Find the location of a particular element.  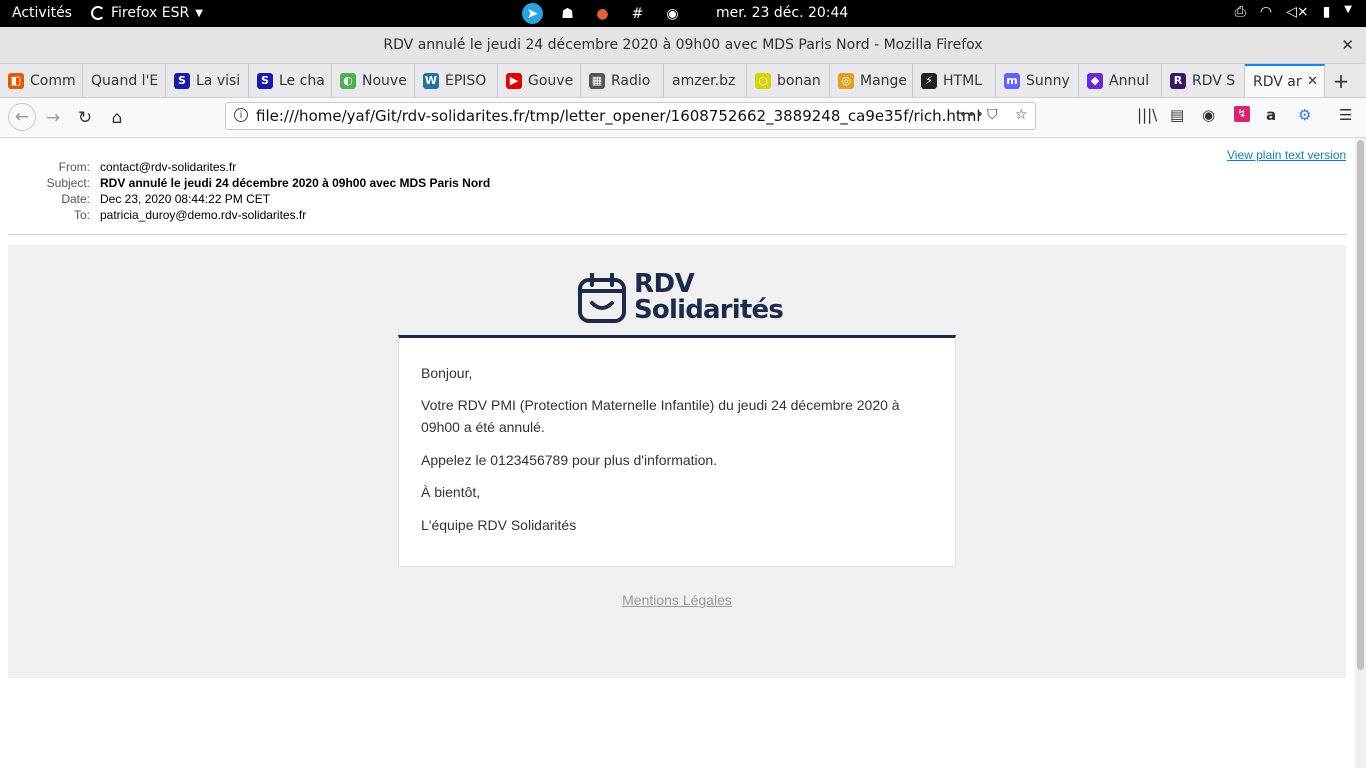

tab-0: ◧ Comm is located at coordinates (41, 80).